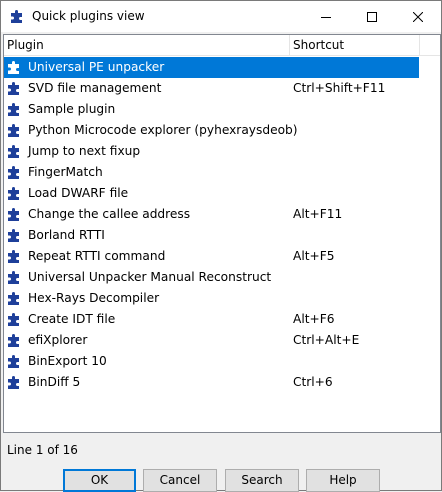  I want to click on list-item: Sample plugin, so click(211, 109).